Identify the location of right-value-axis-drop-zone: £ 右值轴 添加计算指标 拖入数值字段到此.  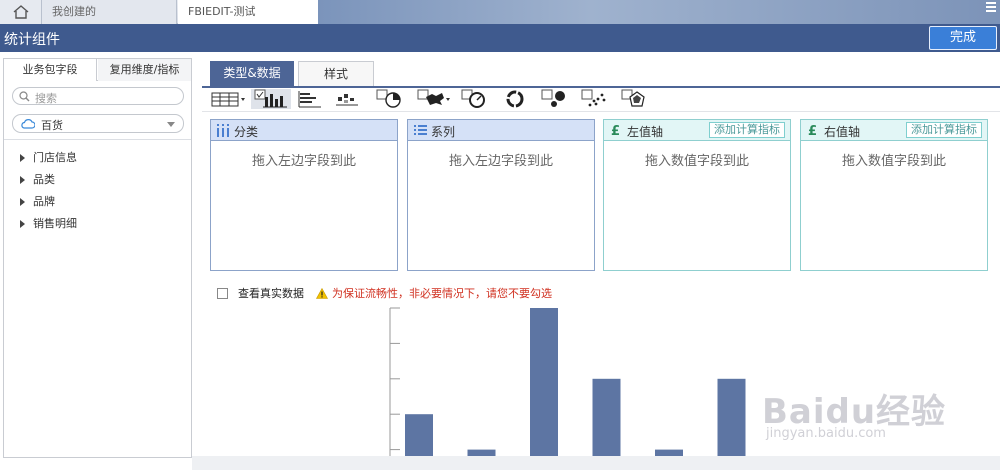
(894, 195).